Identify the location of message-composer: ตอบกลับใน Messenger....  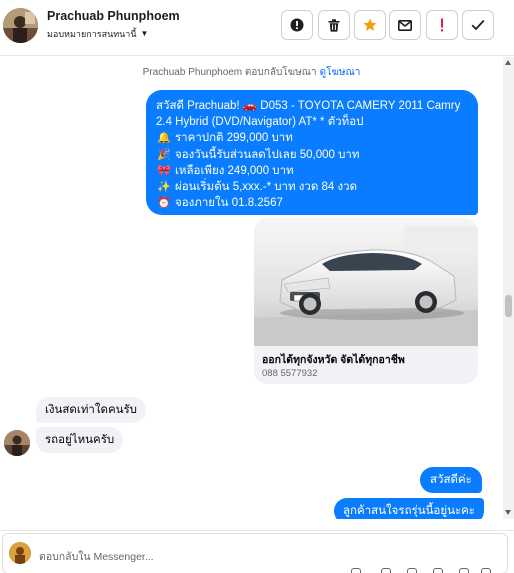
(257, 551).